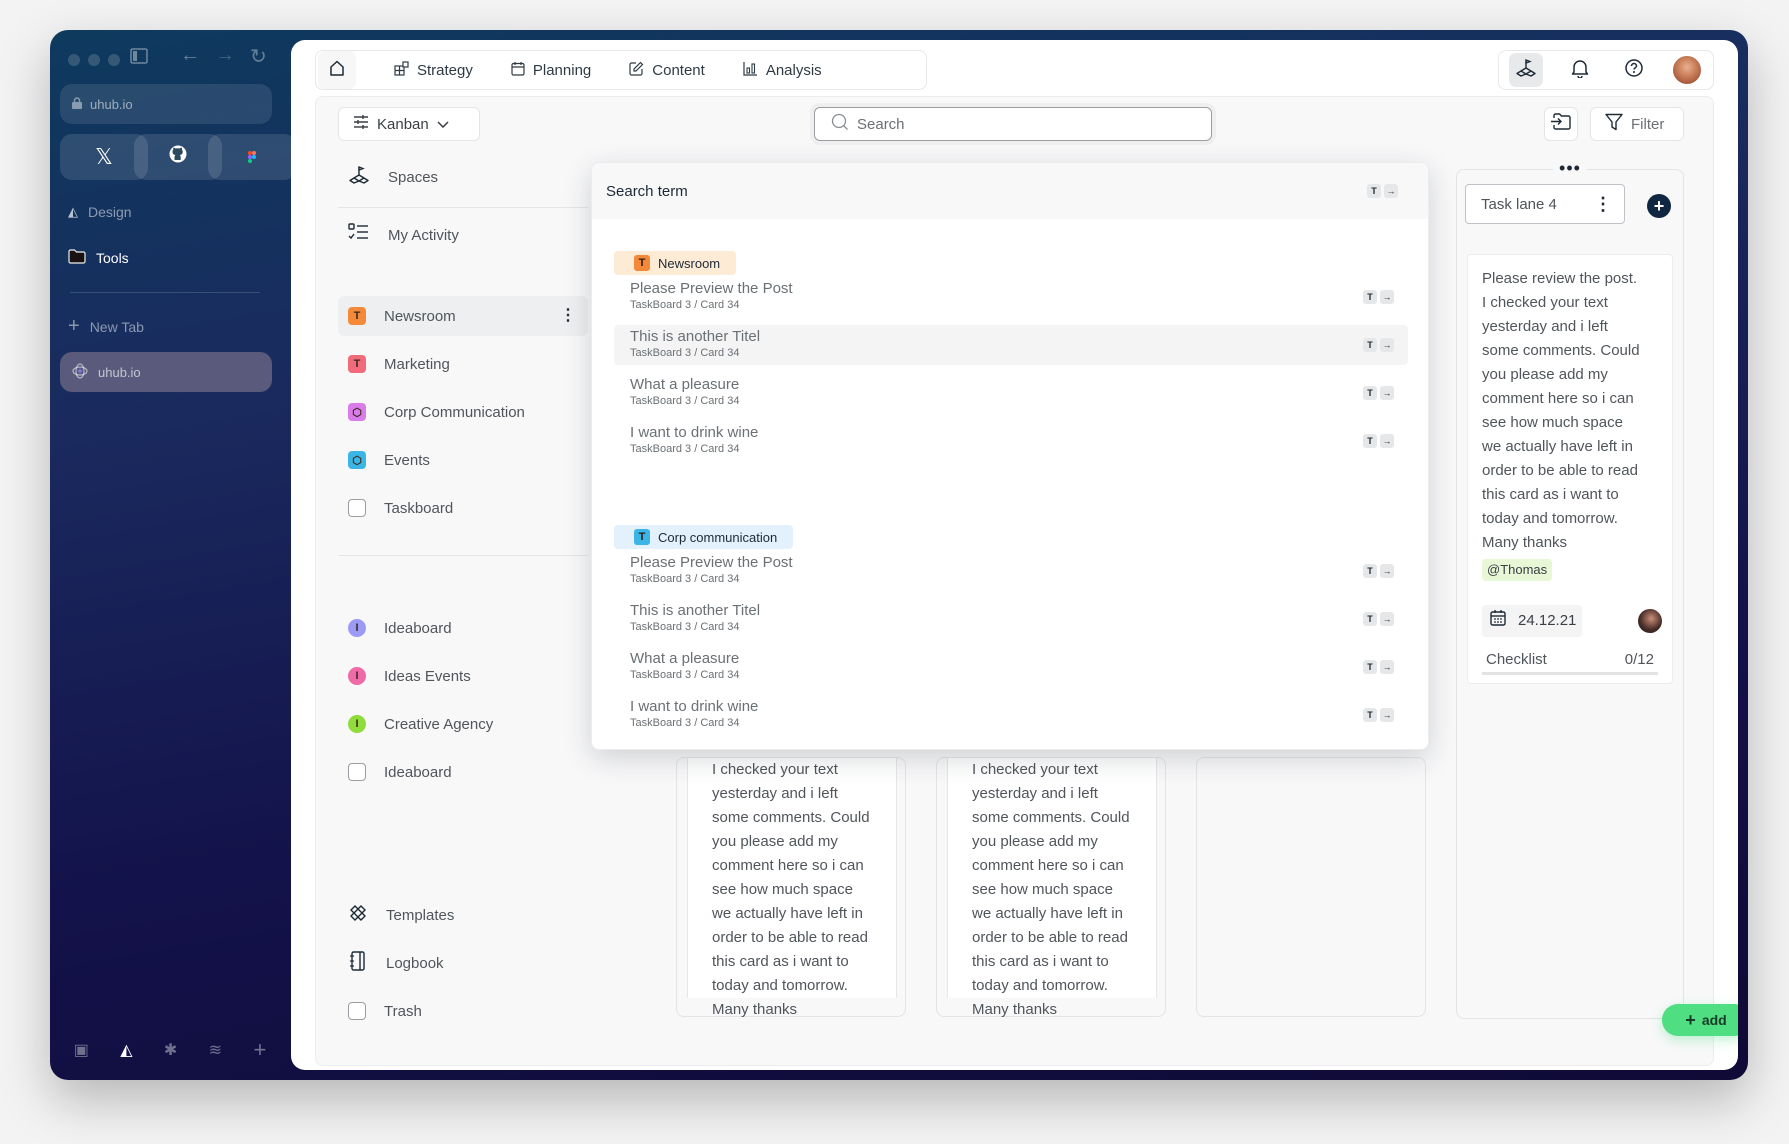 The height and width of the screenshot is (1144, 1789). I want to click on lane-title-field: Task lane 4 ⋮, so click(1545, 204).